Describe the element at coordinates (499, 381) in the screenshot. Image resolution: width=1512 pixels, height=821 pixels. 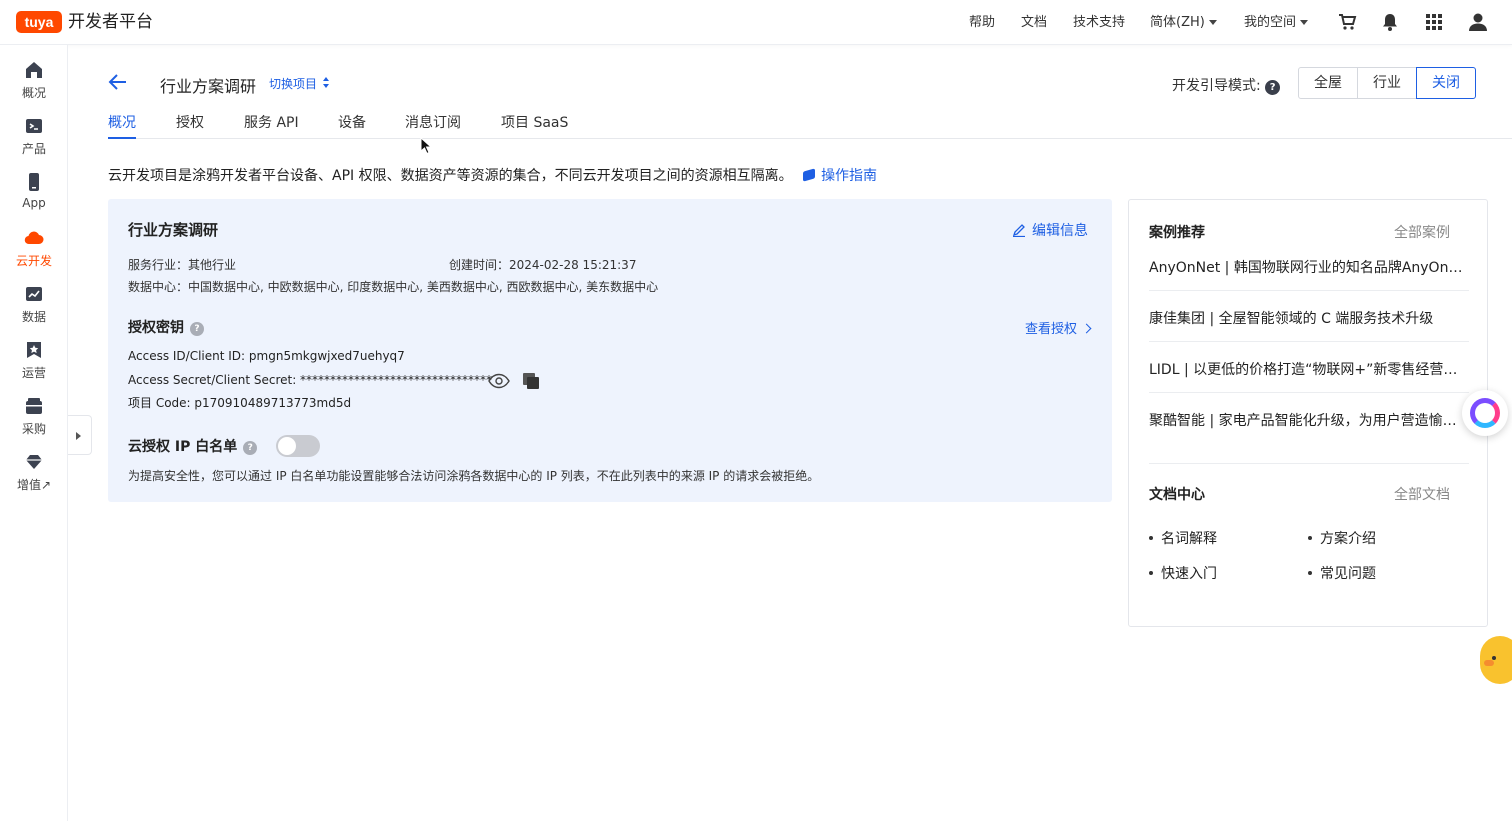
I see `eye-icon` at that location.